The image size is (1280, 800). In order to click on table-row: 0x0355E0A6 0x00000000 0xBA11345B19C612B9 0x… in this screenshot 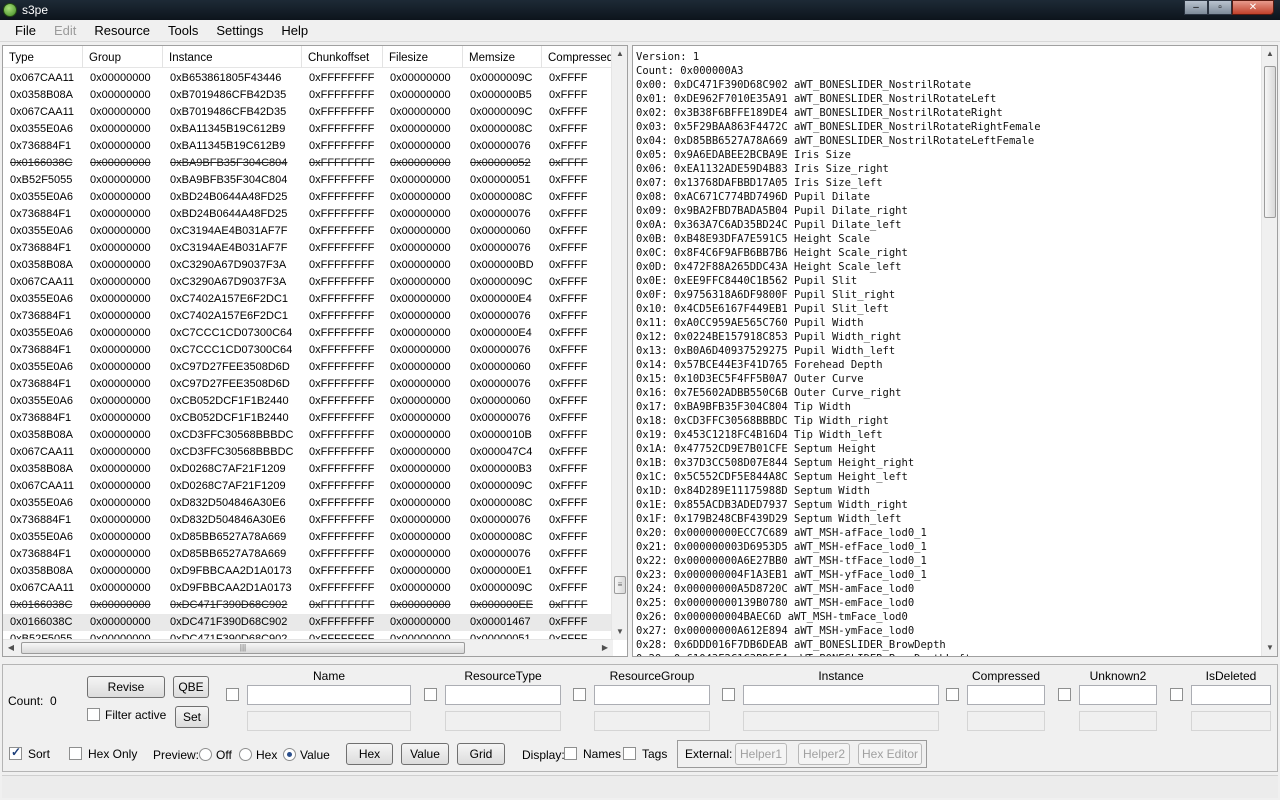, I will do `click(308, 129)`.